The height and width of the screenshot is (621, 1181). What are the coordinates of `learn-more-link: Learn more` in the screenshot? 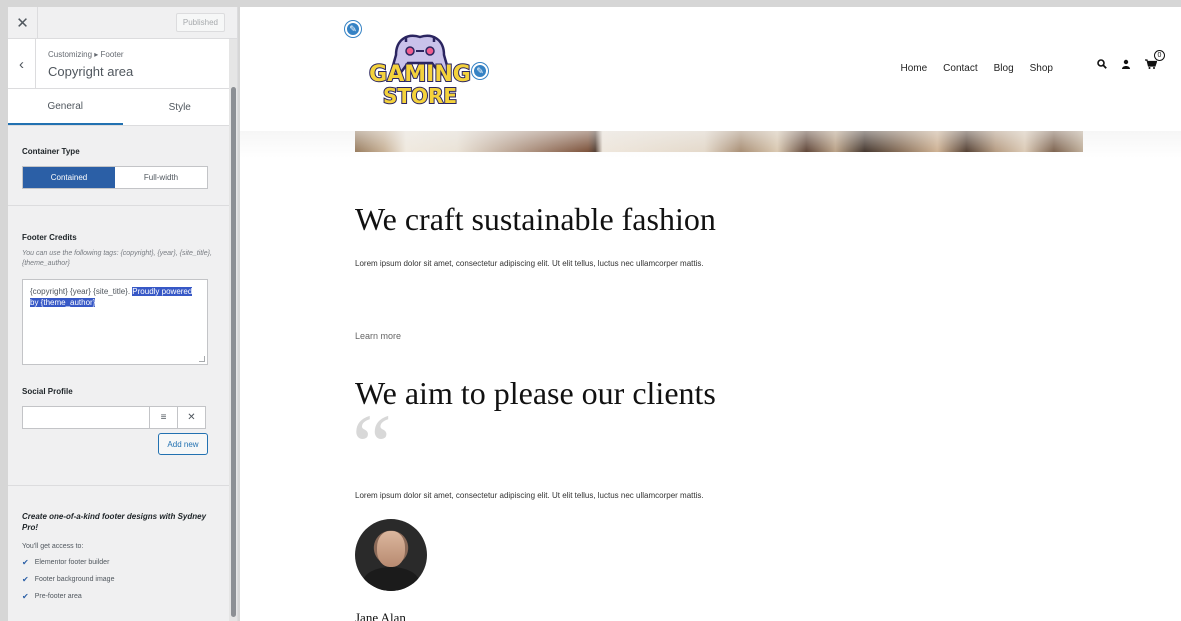 It's located at (378, 336).